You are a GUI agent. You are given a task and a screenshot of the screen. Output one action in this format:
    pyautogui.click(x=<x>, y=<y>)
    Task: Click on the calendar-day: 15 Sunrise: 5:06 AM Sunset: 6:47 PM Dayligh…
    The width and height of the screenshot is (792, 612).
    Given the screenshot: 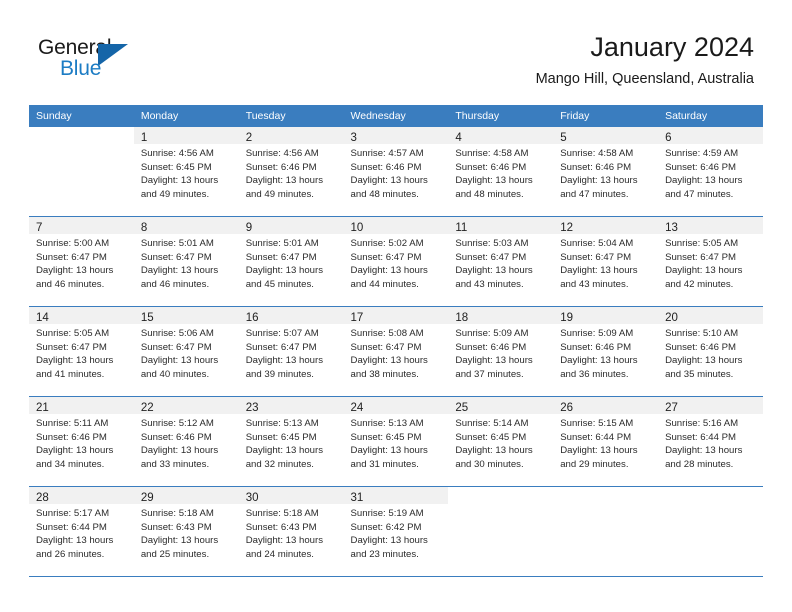 What is the action you would take?
    pyautogui.click(x=186, y=351)
    